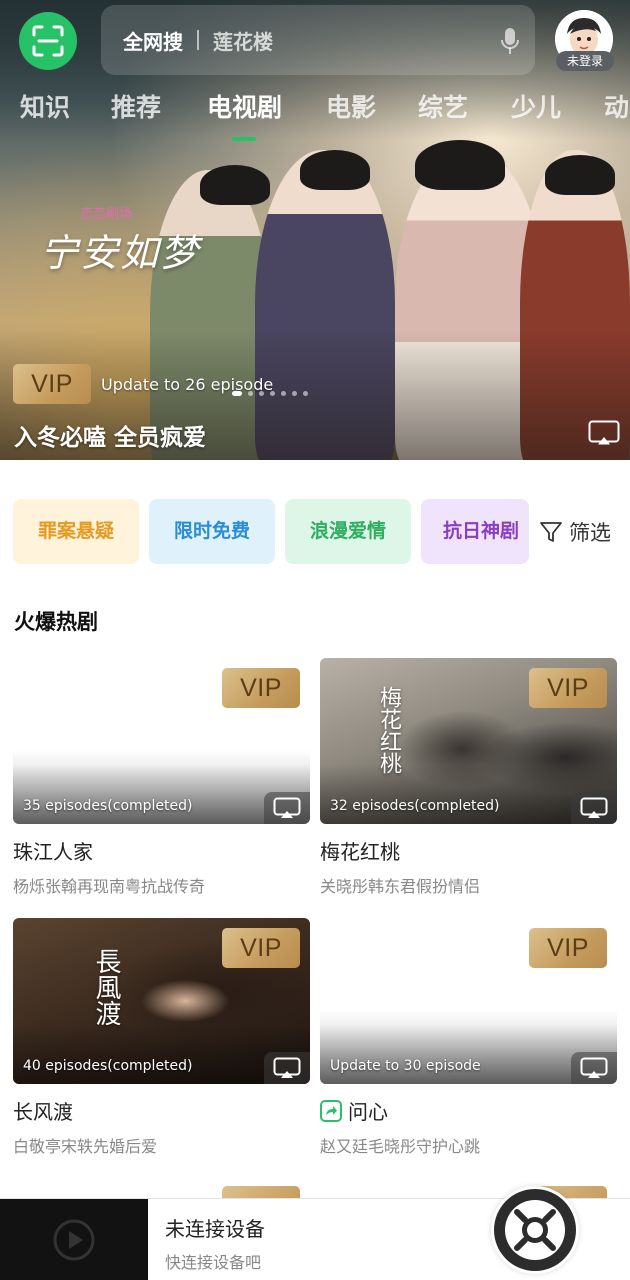  I want to click on tab-variety: 综艺, so click(443, 106).